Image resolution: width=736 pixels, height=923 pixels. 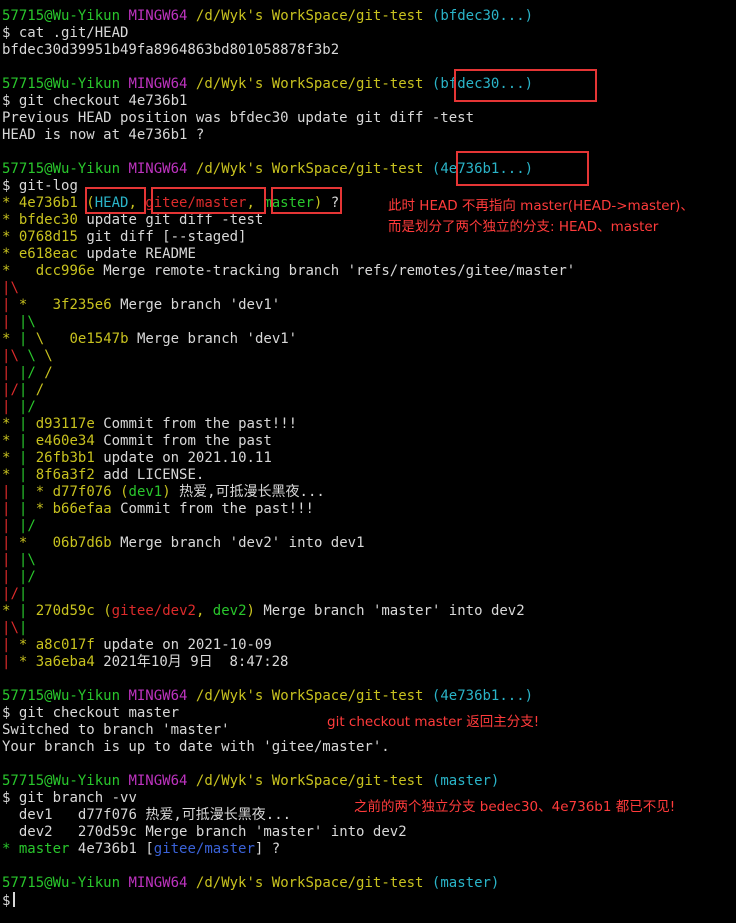 I want to click on log-row: * bfdec30 update git diff -test, so click(x=132, y=220).